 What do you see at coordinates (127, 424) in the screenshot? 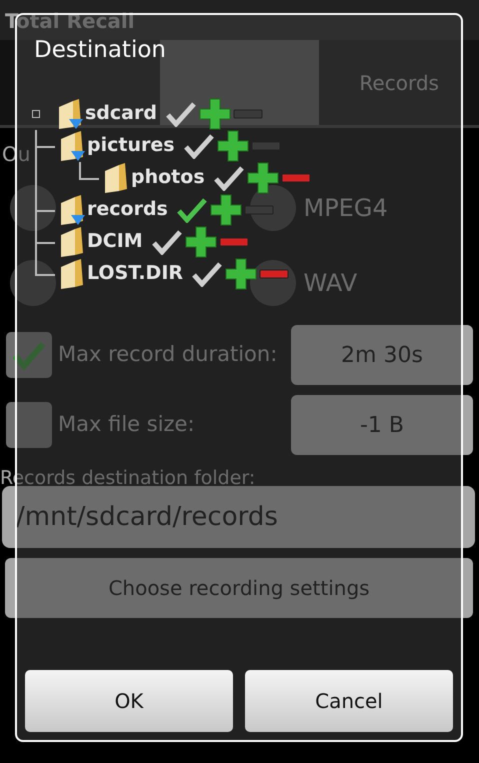
I see `limit-label: Max file size:` at bounding box center [127, 424].